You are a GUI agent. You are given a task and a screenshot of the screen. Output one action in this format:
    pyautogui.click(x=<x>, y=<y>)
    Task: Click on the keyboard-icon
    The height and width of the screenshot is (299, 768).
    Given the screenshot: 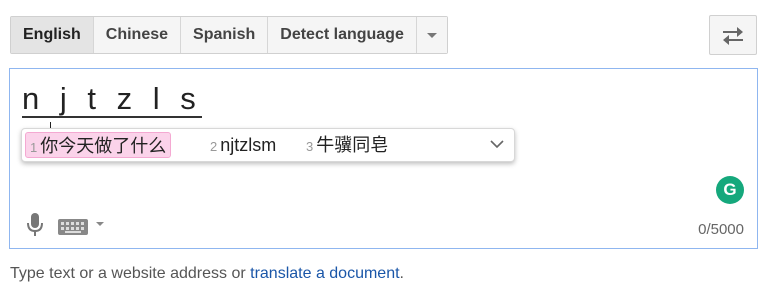 What is the action you would take?
    pyautogui.click(x=73, y=227)
    